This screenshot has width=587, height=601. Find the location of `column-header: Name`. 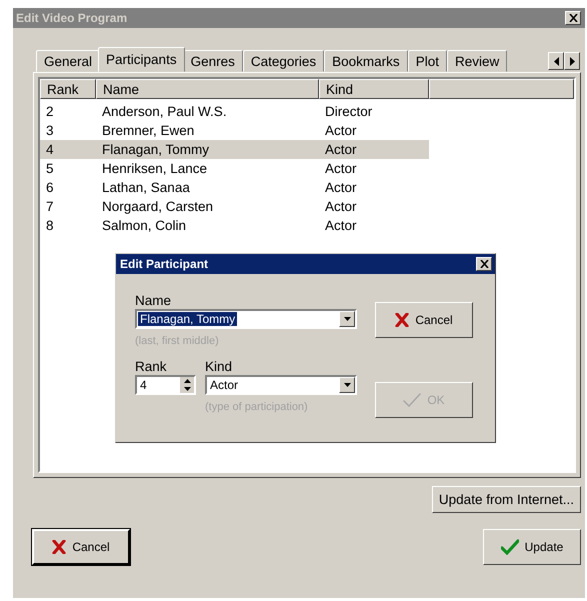

column-header: Name is located at coordinates (207, 89).